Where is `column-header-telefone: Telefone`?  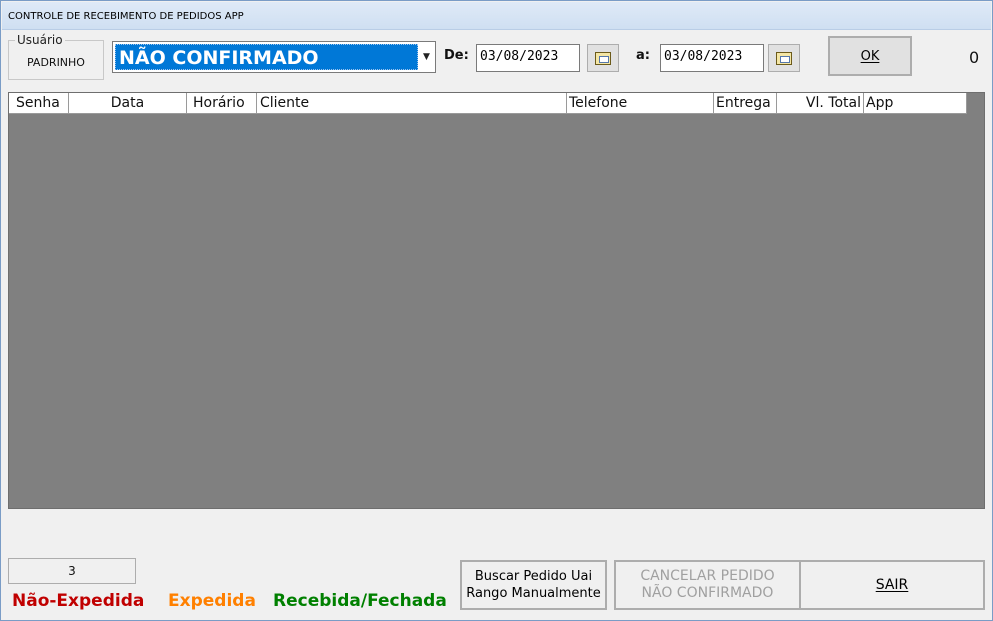
column-header-telefone: Telefone is located at coordinates (640, 103).